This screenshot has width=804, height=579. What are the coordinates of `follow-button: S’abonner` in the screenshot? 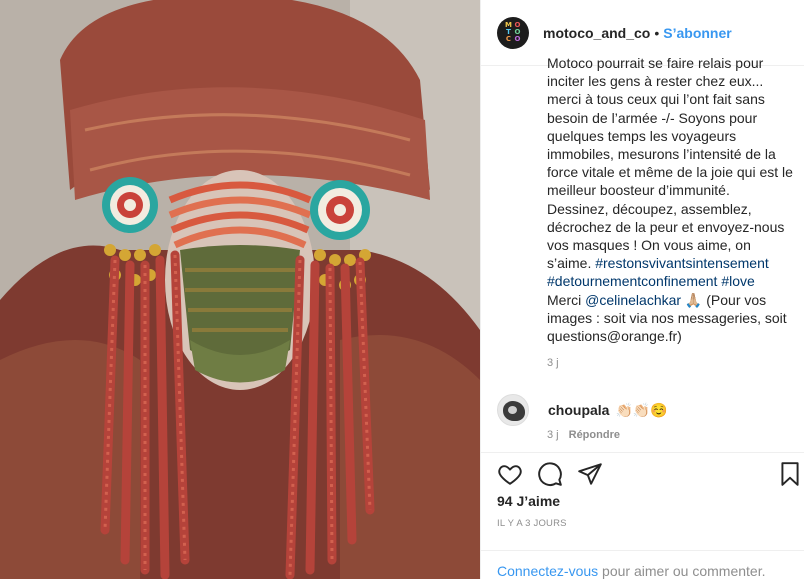 It's located at (697, 33).